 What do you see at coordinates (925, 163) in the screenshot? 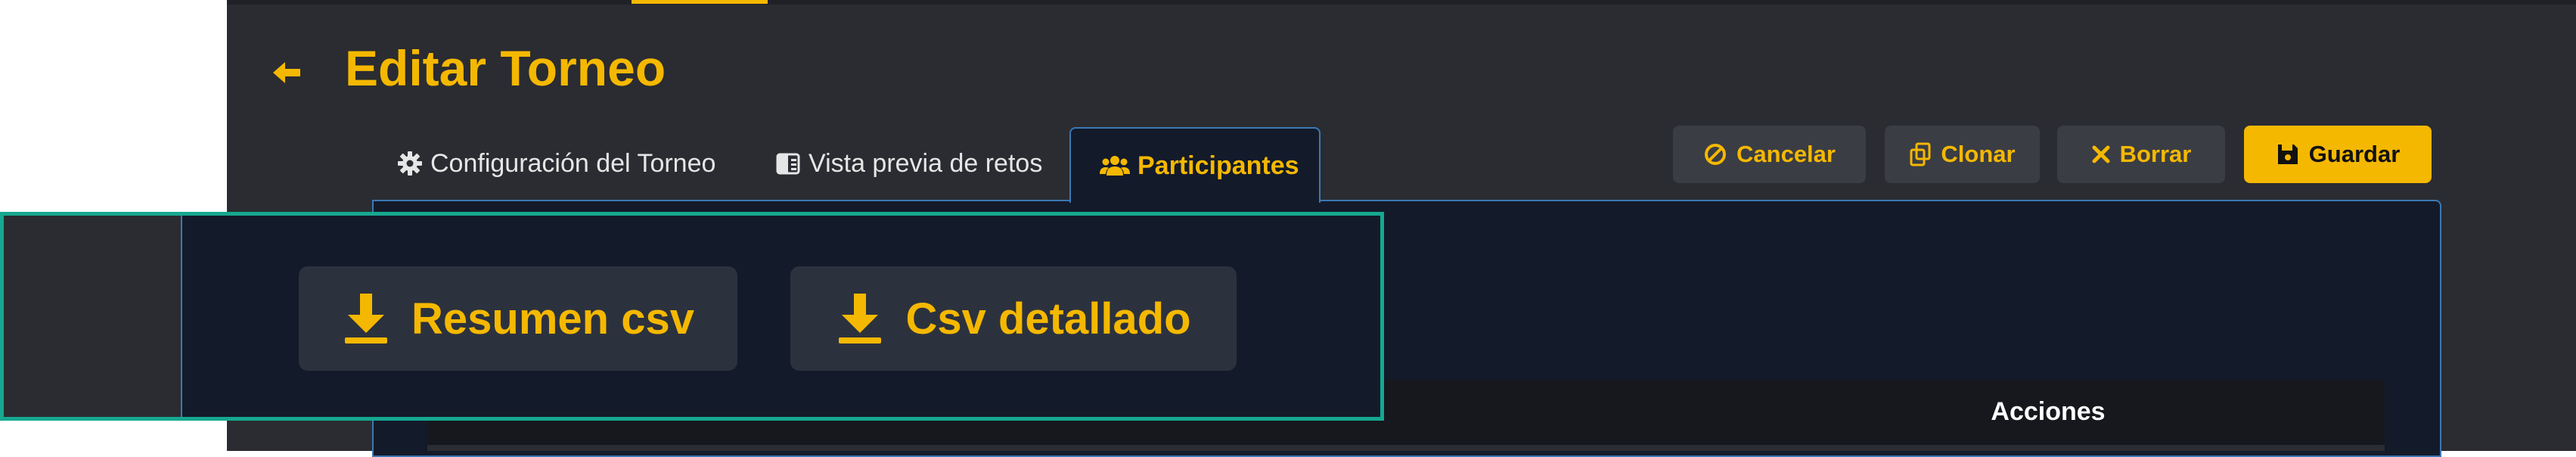
I see `tab-label: Vista previa de retos` at bounding box center [925, 163].